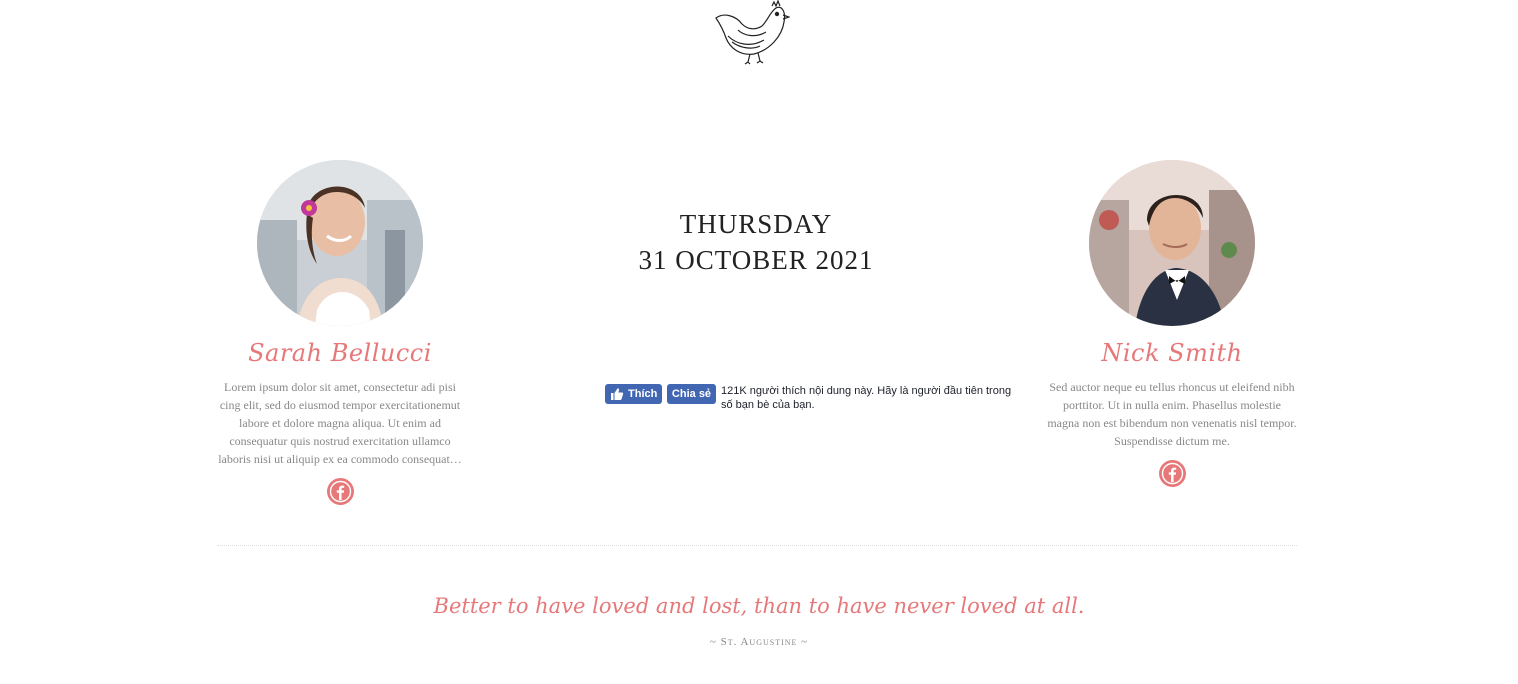 This screenshot has width=1518, height=684. Describe the element at coordinates (756, 260) in the screenshot. I see `event-full-date: 31 OCTOBER 2021` at that location.